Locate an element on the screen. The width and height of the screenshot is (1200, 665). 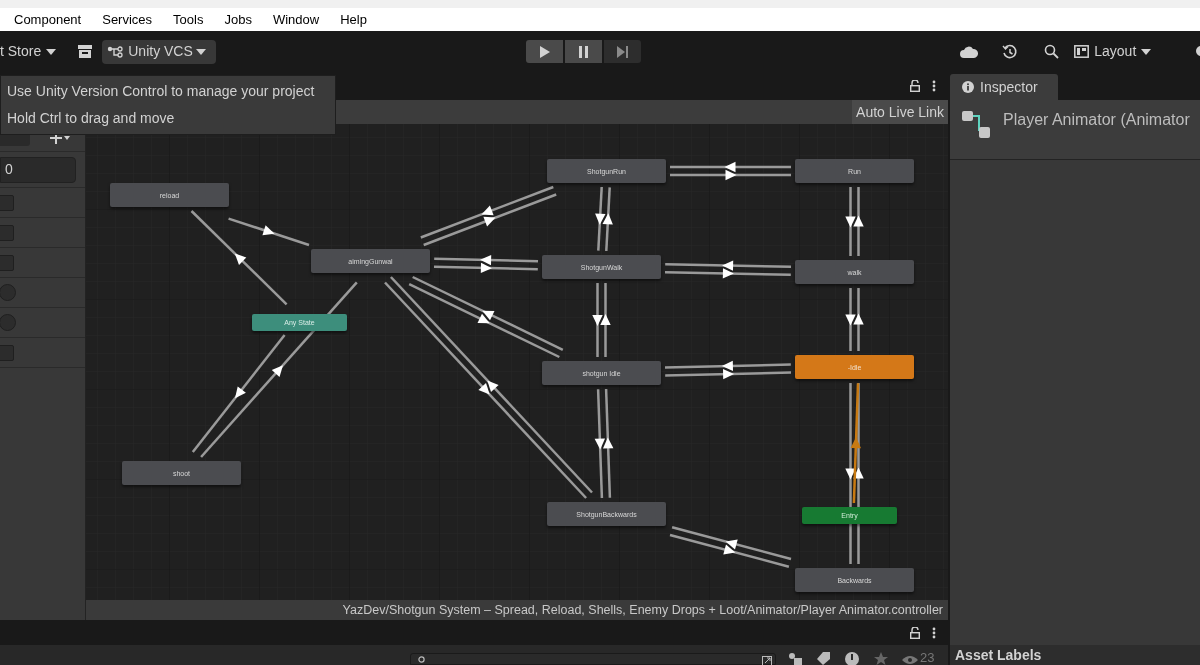
tooltip-text: Hold Ctrl to drag and move is located at coordinates (91, 118).